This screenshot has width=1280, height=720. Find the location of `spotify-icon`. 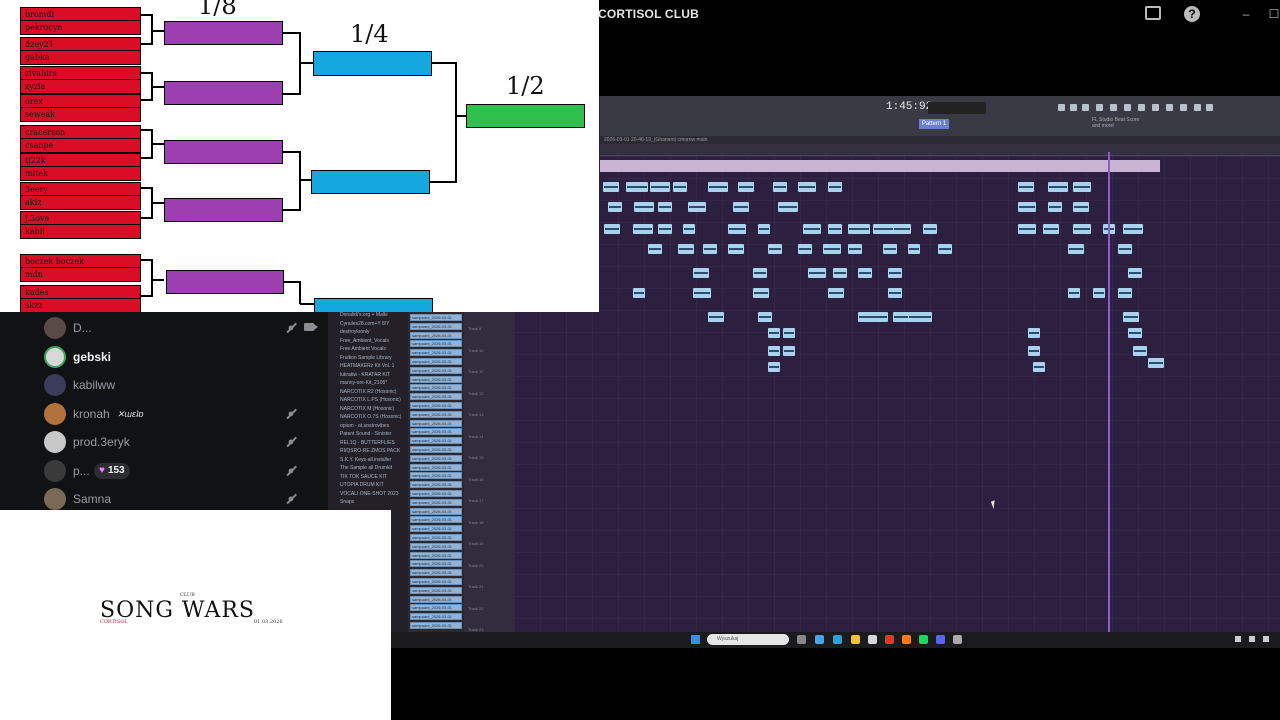

spotify-icon is located at coordinates (923, 639).